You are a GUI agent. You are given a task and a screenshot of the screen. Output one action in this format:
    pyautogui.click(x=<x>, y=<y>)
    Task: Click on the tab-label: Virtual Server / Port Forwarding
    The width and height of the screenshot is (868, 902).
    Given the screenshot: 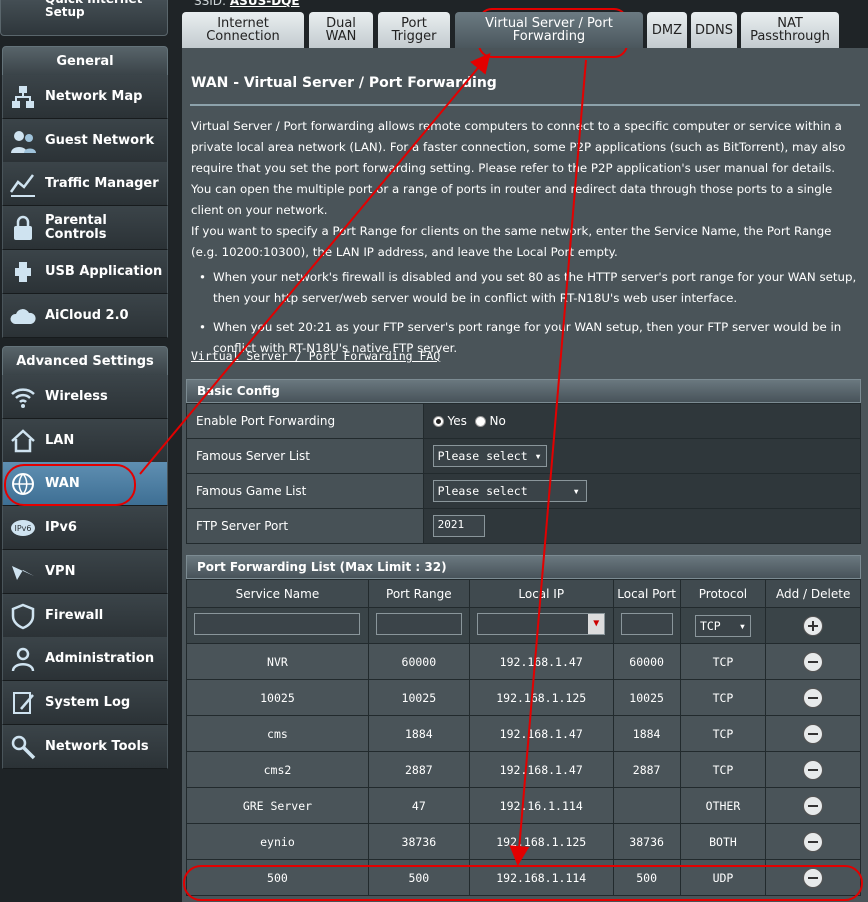 What is the action you would take?
    pyautogui.click(x=549, y=30)
    